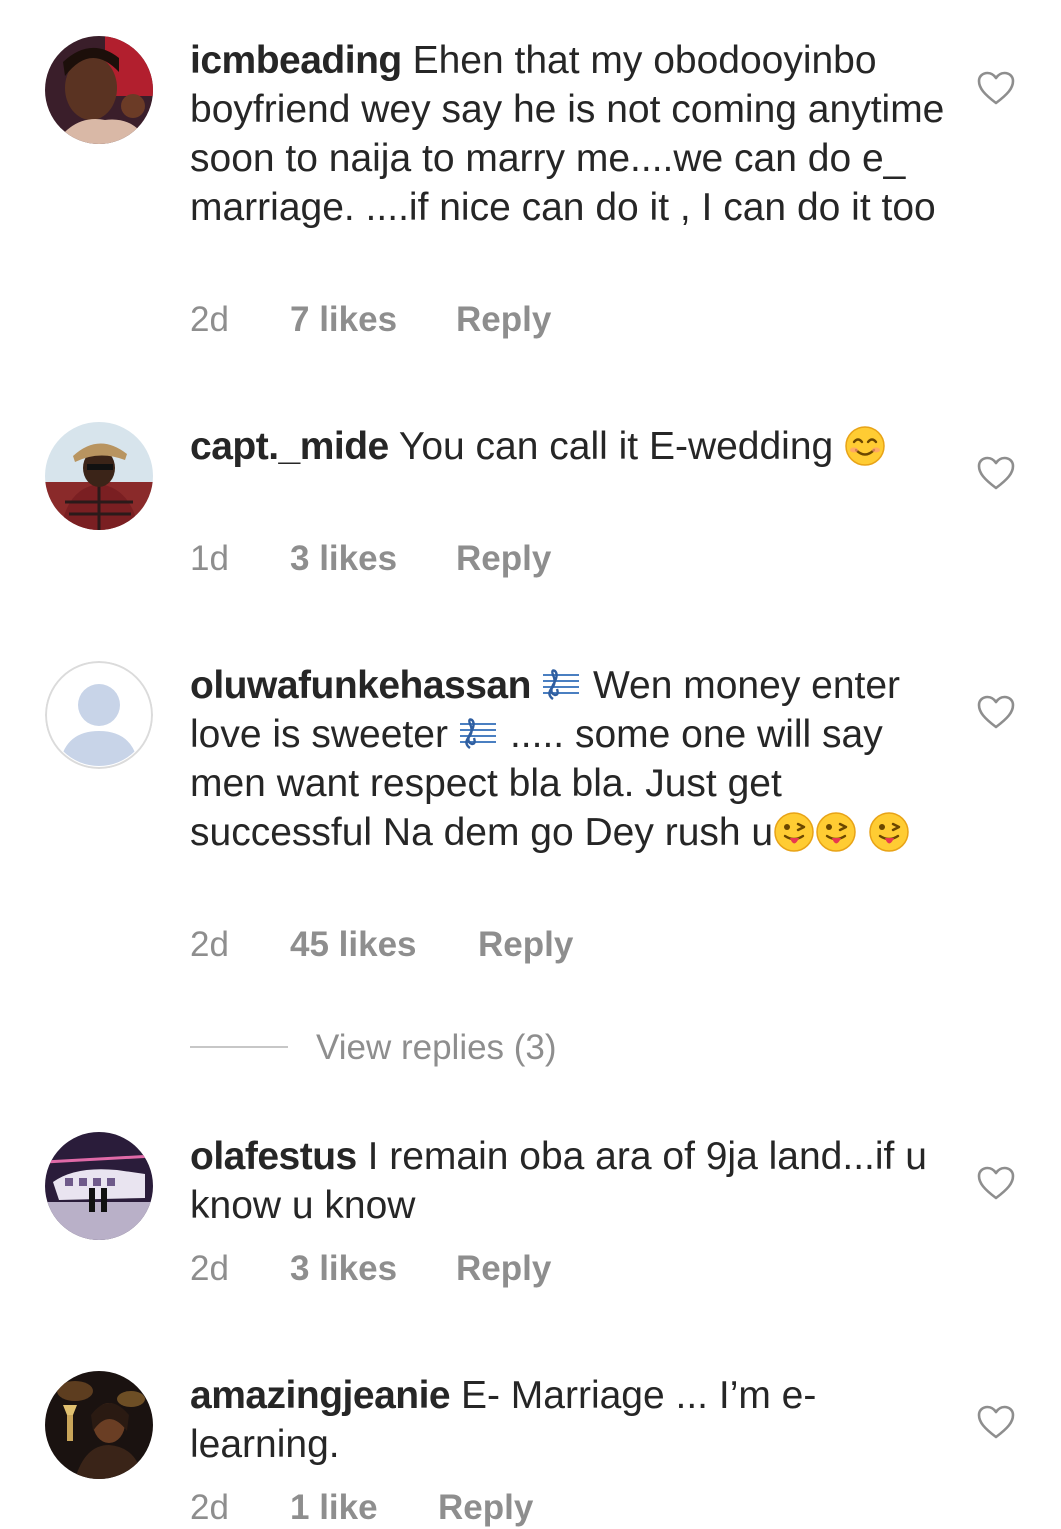 The width and height of the screenshot is (1061, 1529). I want to click on comment-username: icmbeading, so click(296, 60).